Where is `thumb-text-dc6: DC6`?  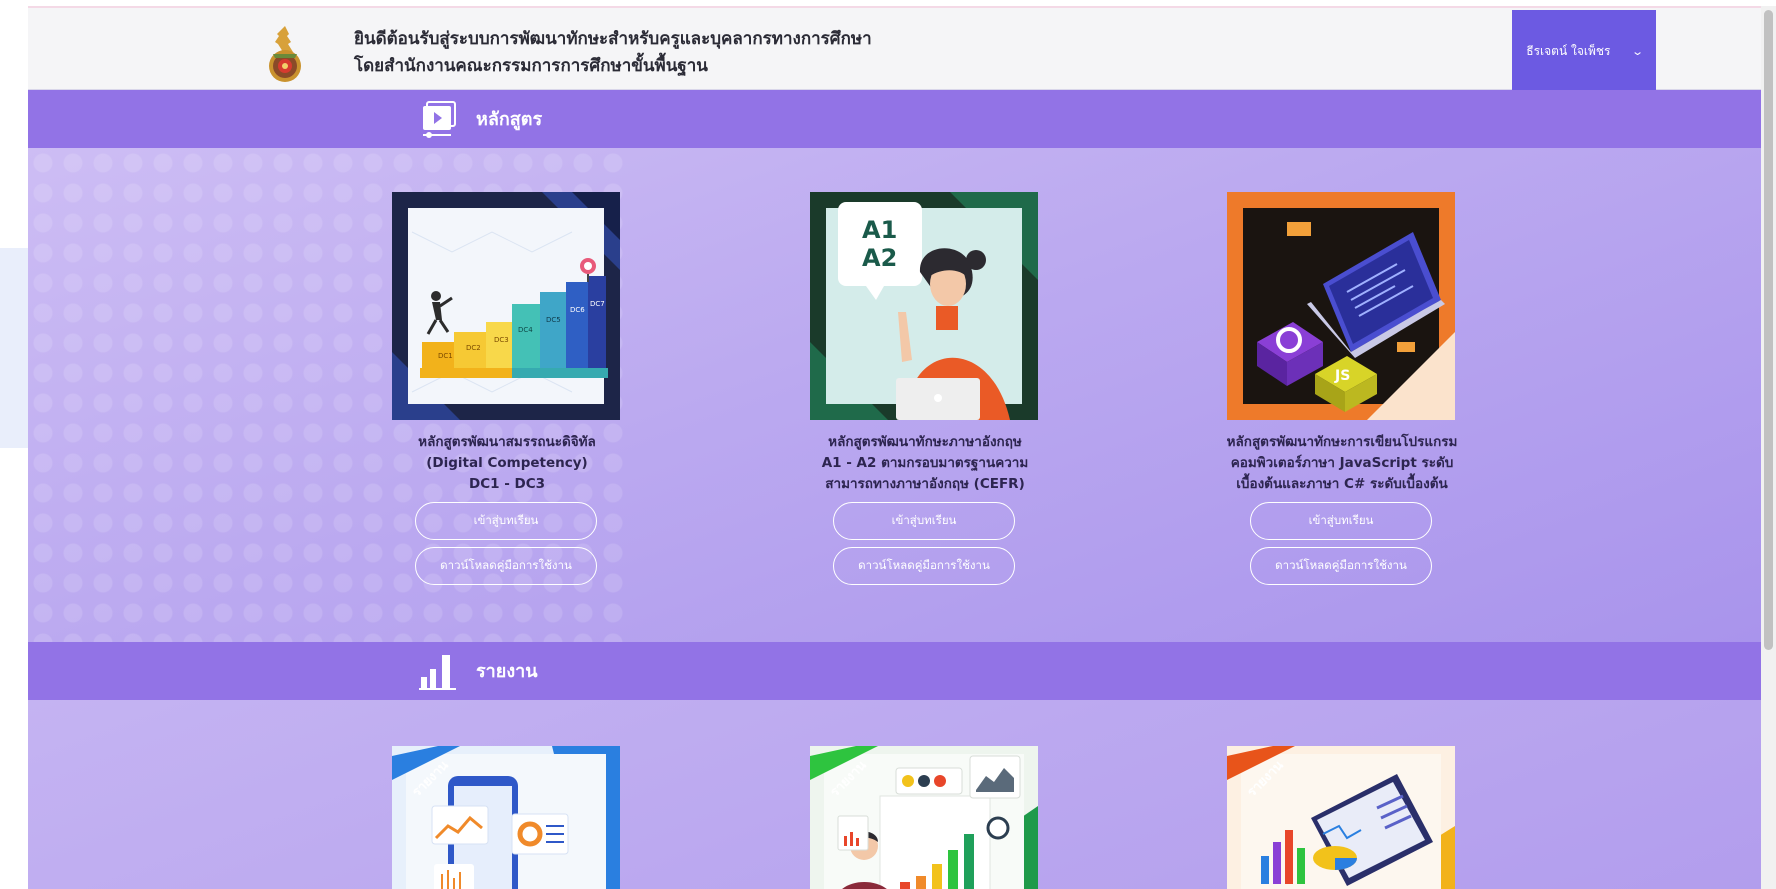
thumb-text-dc6: DC6 is located at coordinates (577, 310).